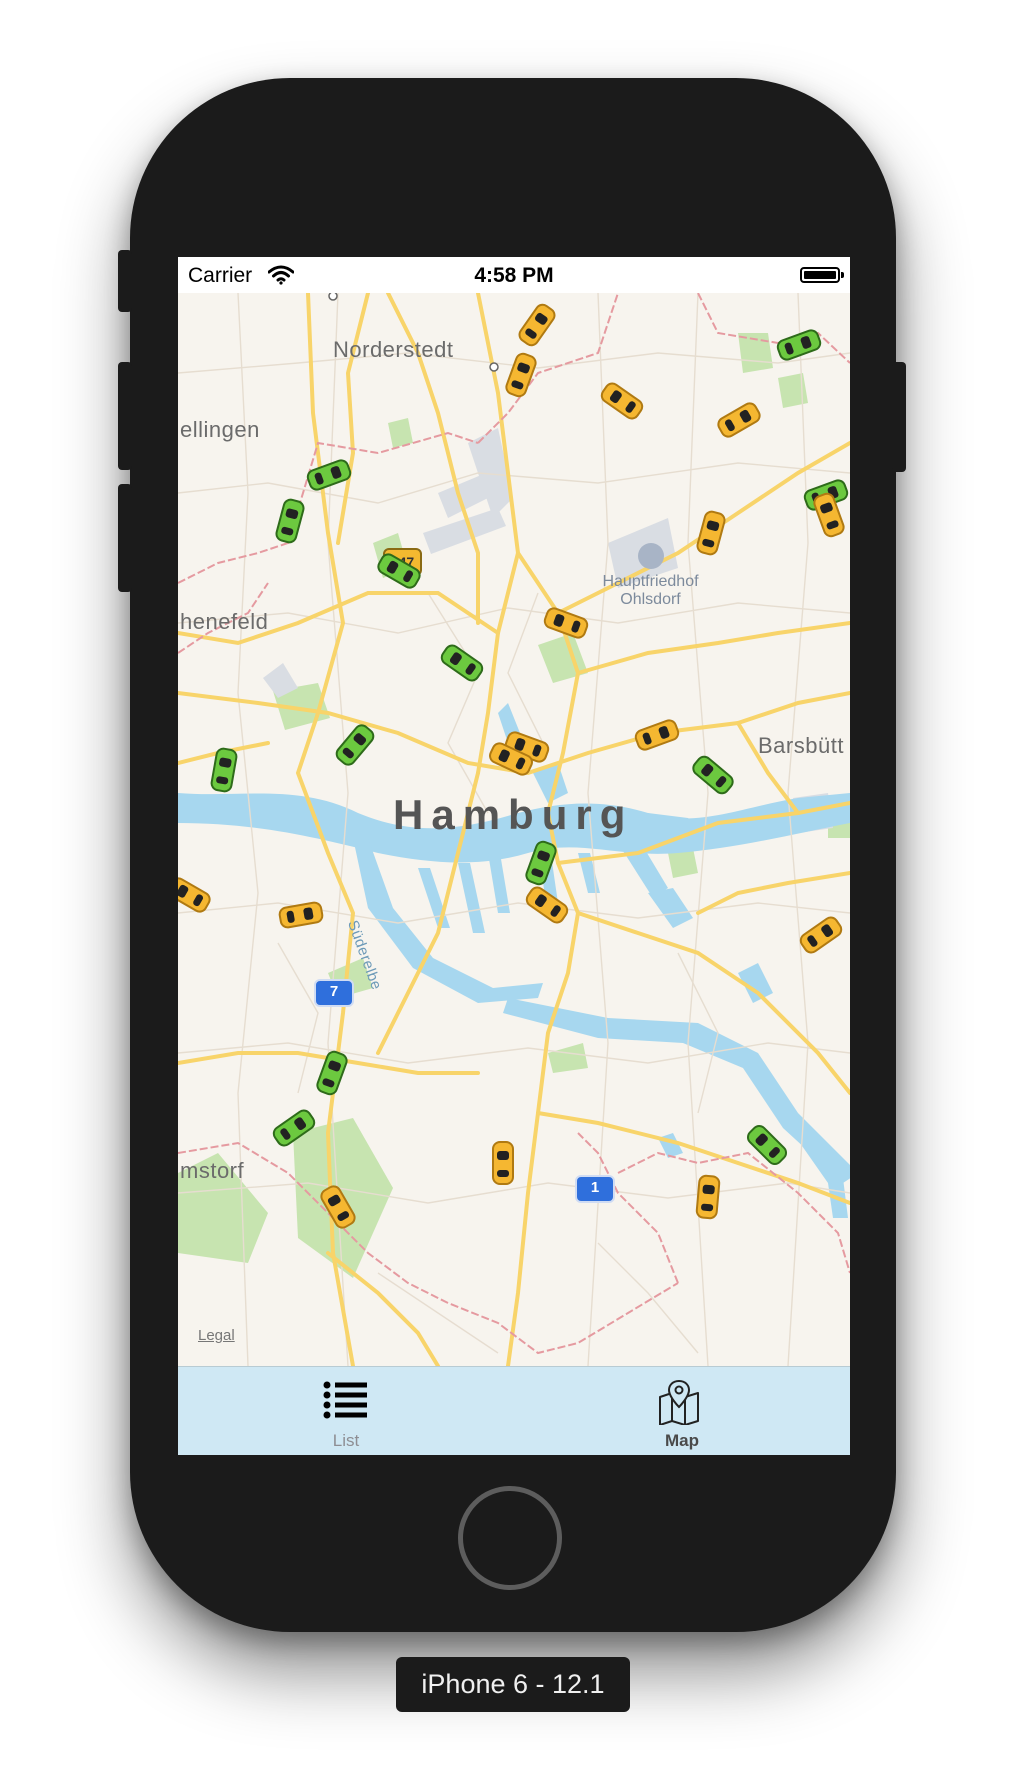  I want to click on status-bar: Carrier 4:58 PM, so click(514, 275).